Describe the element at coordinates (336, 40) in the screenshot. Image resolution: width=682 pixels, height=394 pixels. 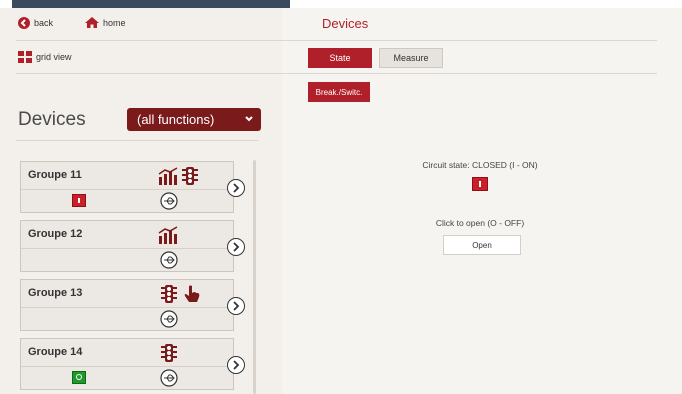
I see `header-divider` at that location.